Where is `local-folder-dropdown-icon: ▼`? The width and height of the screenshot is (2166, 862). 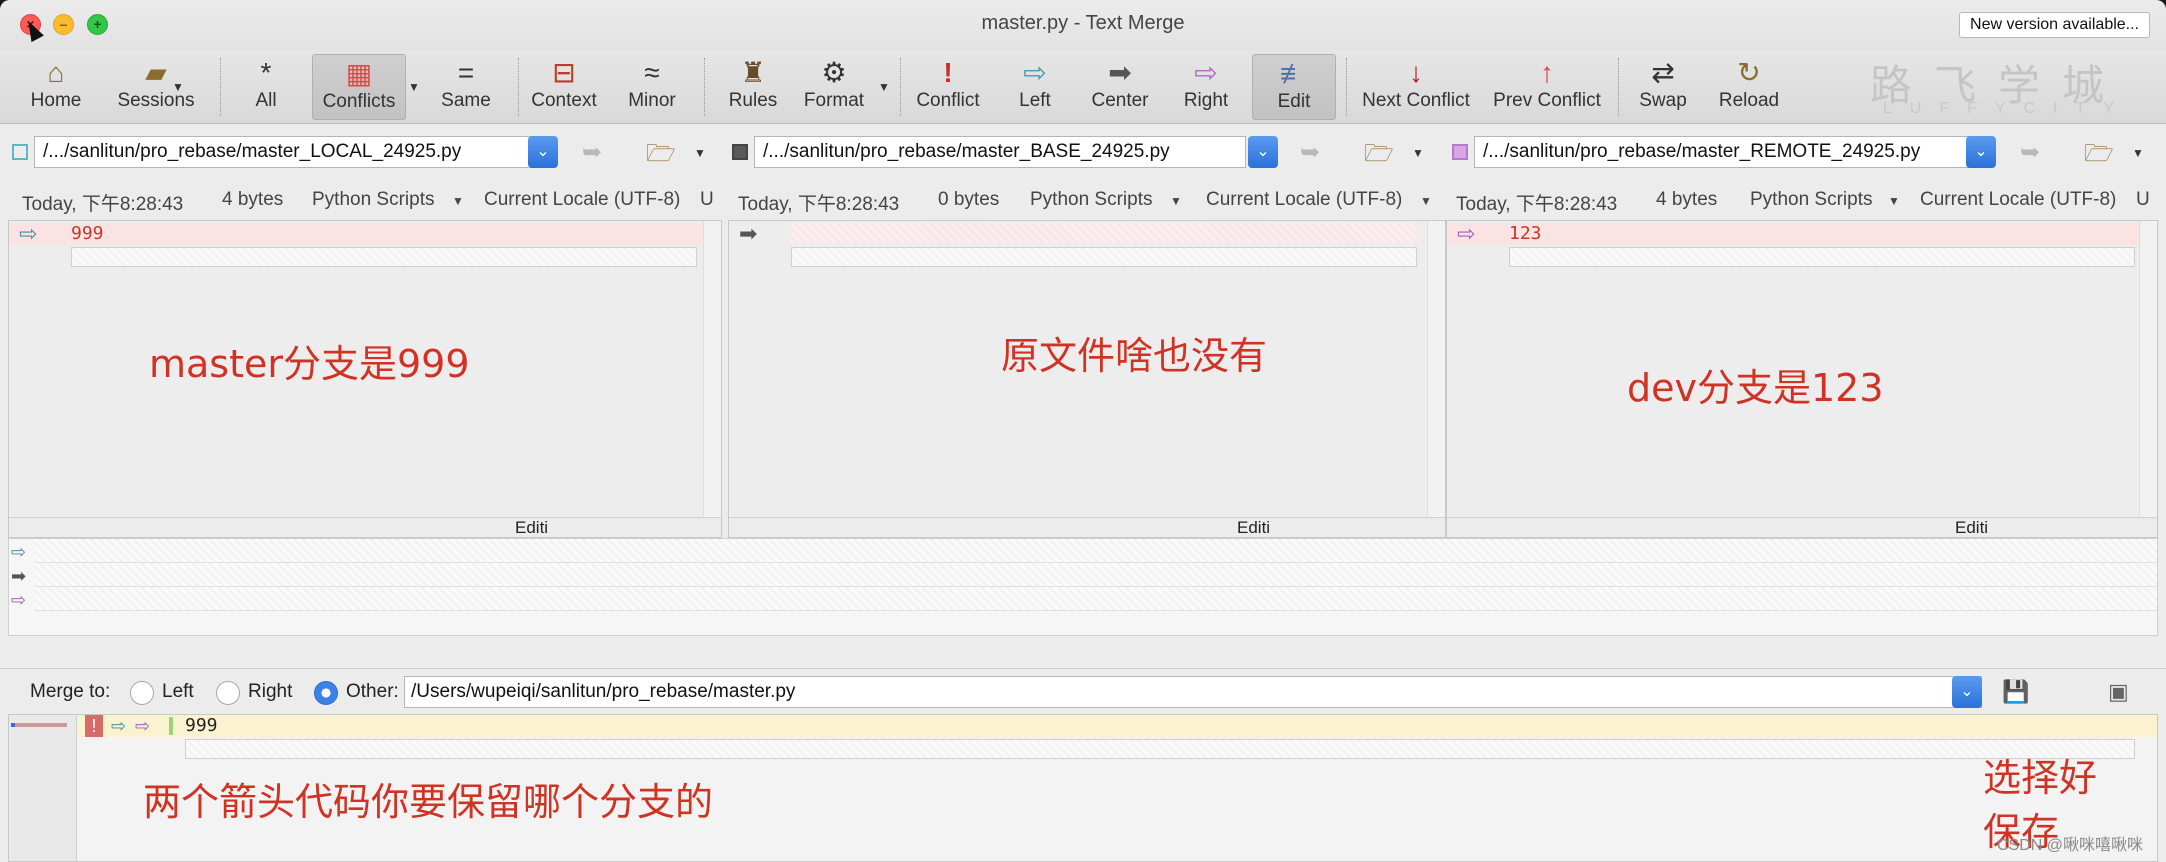 local-folder-dropdown-icon: ▼ is located at coordinates (700, 153).